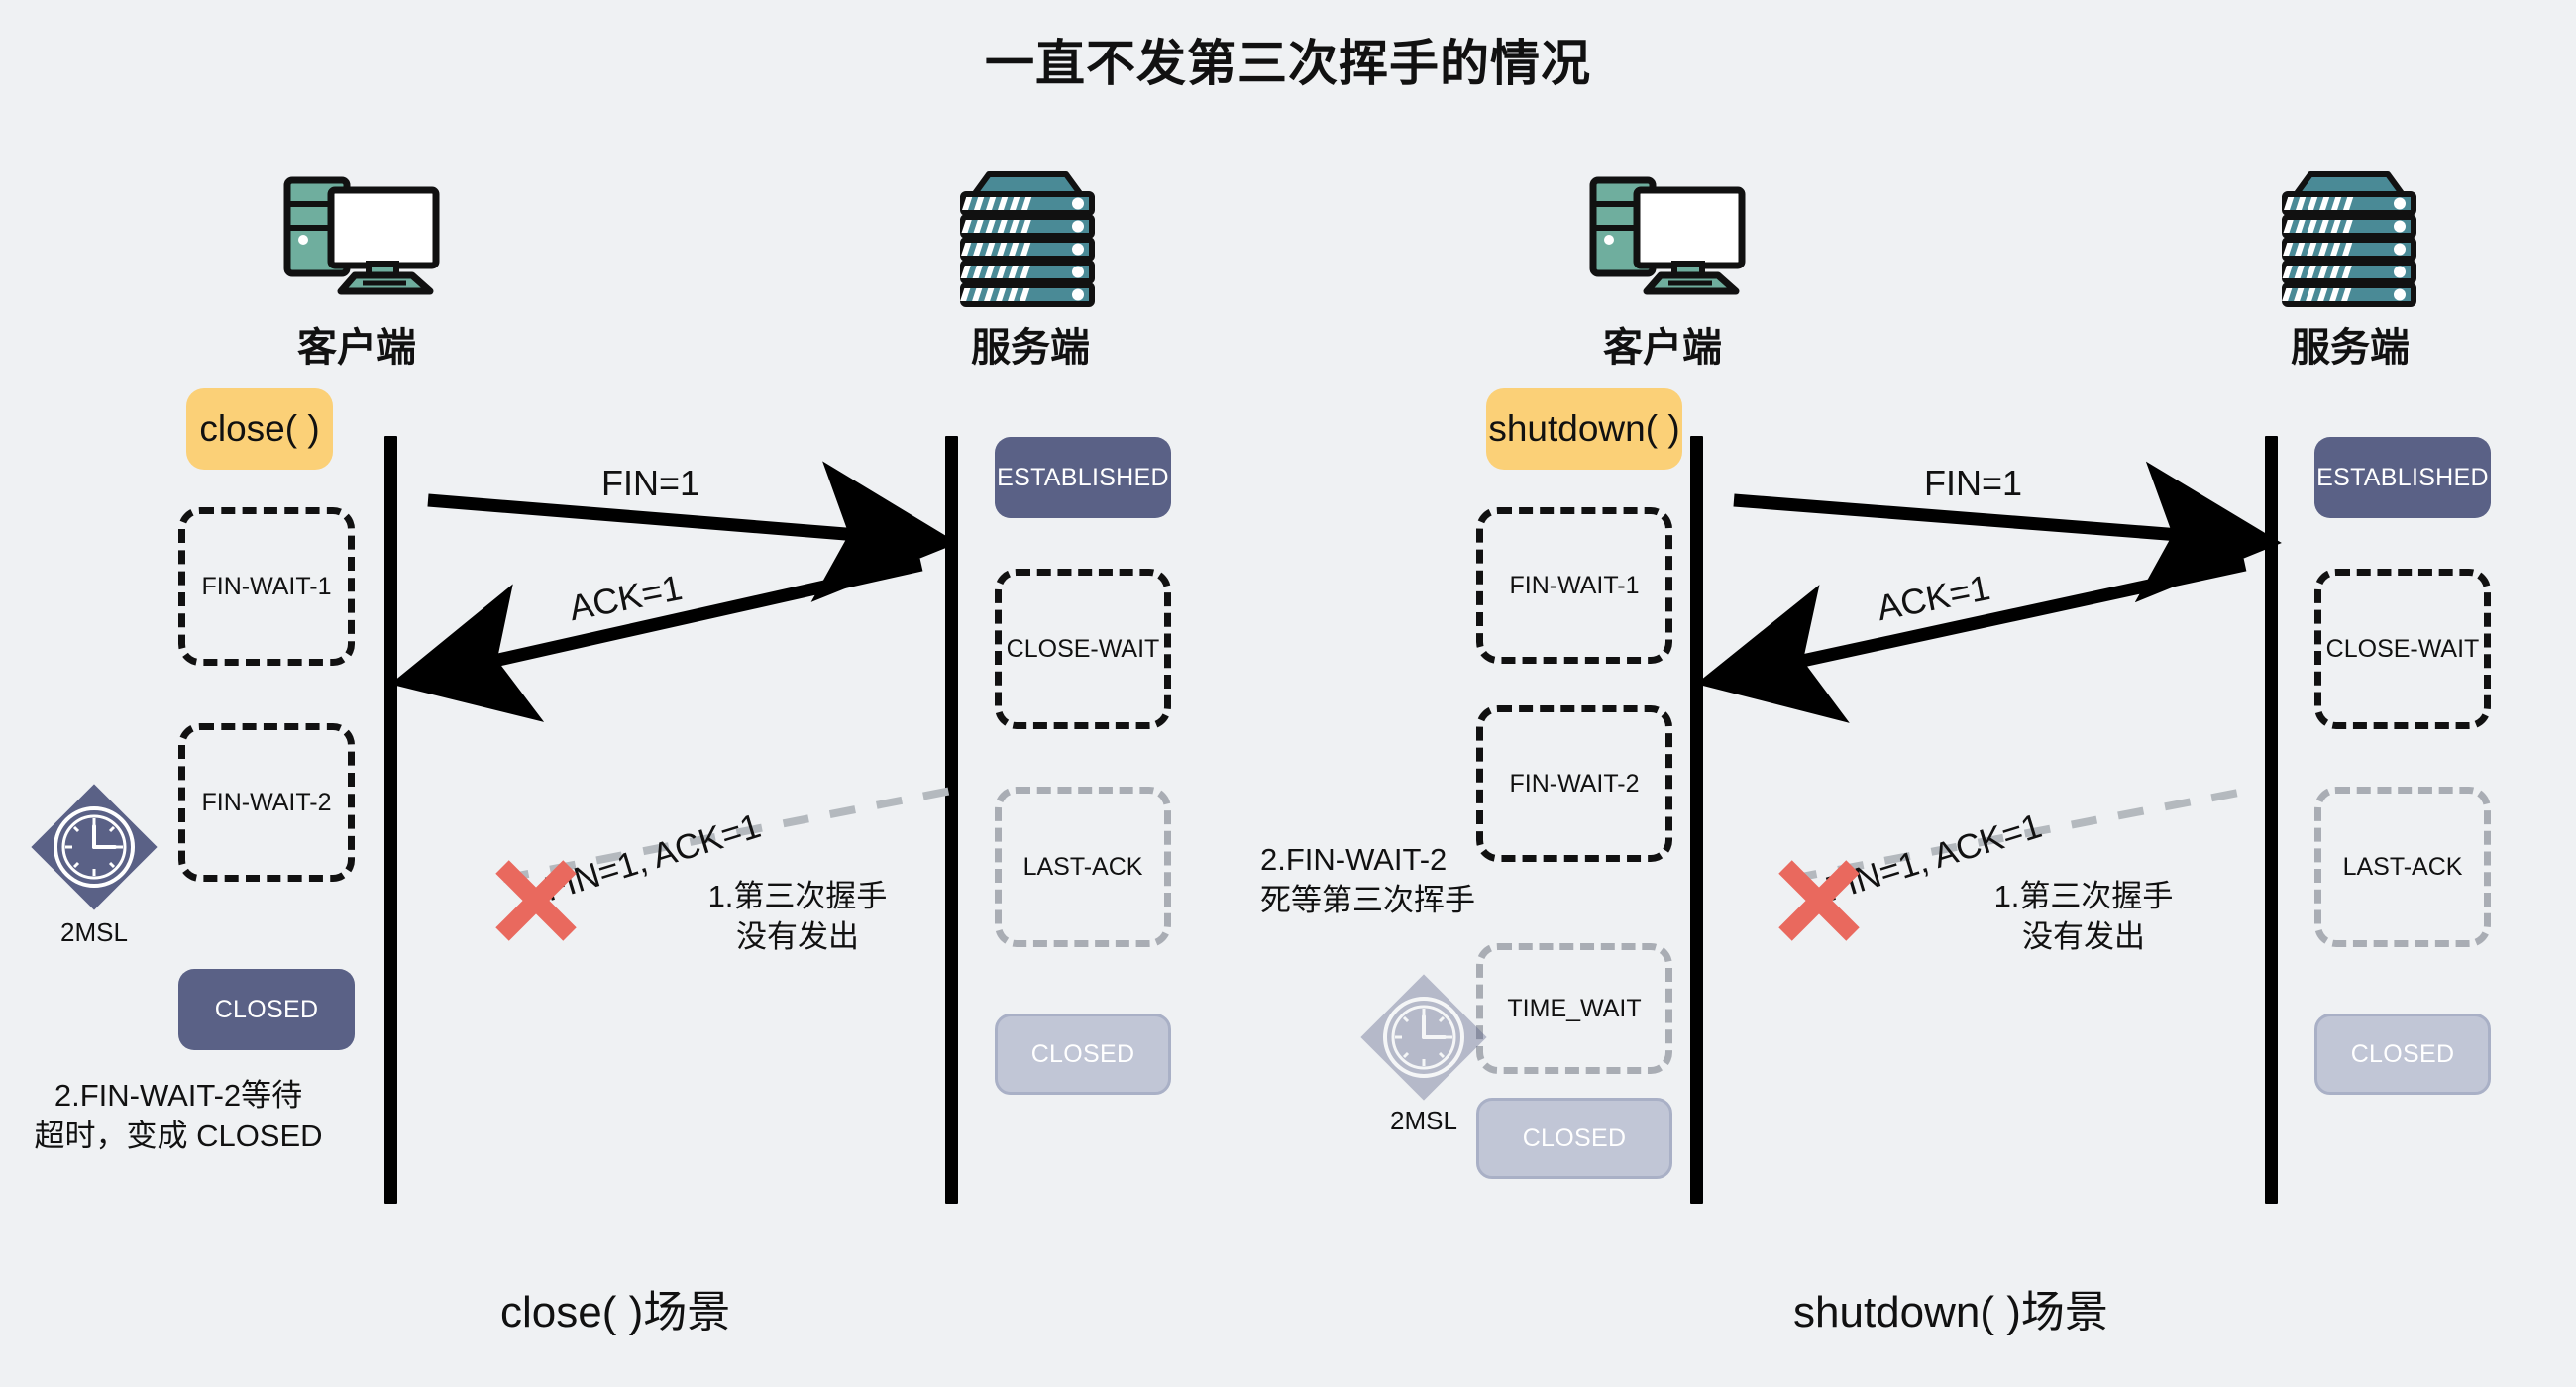 This screenshot has width=2576, height=1387. What do you see at coordinates (1288, 63) in the screenshot?
I see `page-title: 一直不发第三次挥手的情况` at bounding box center [1288, 63].